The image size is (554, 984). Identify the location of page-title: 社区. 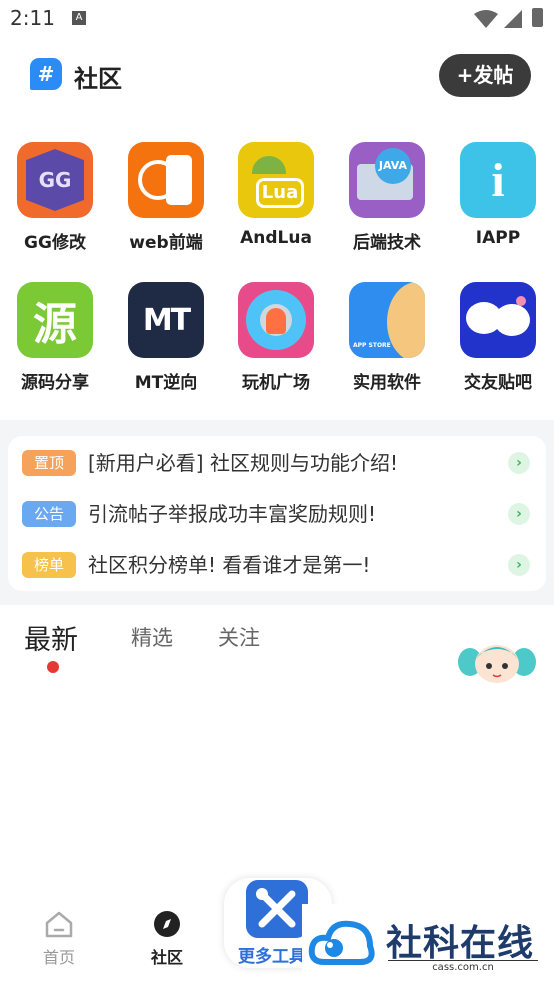
(98, 79).